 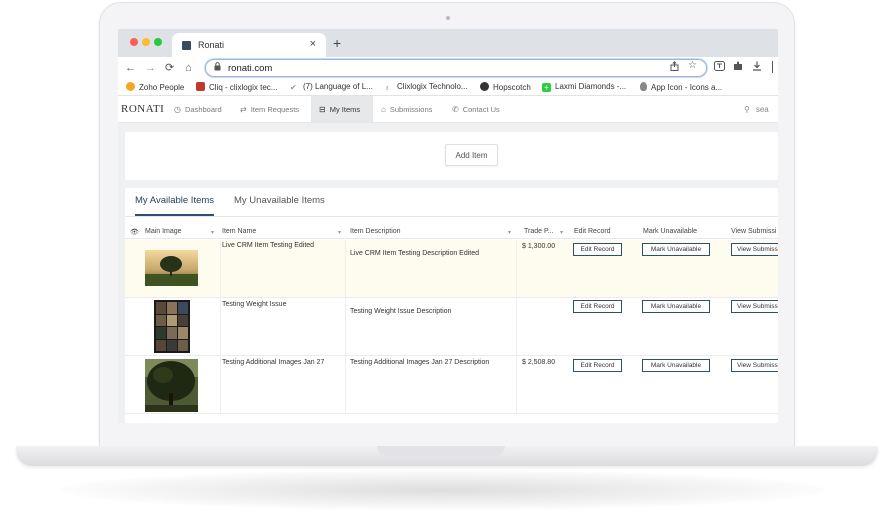 I want to click on extension-translate-icon, so click(x=719, y=68).